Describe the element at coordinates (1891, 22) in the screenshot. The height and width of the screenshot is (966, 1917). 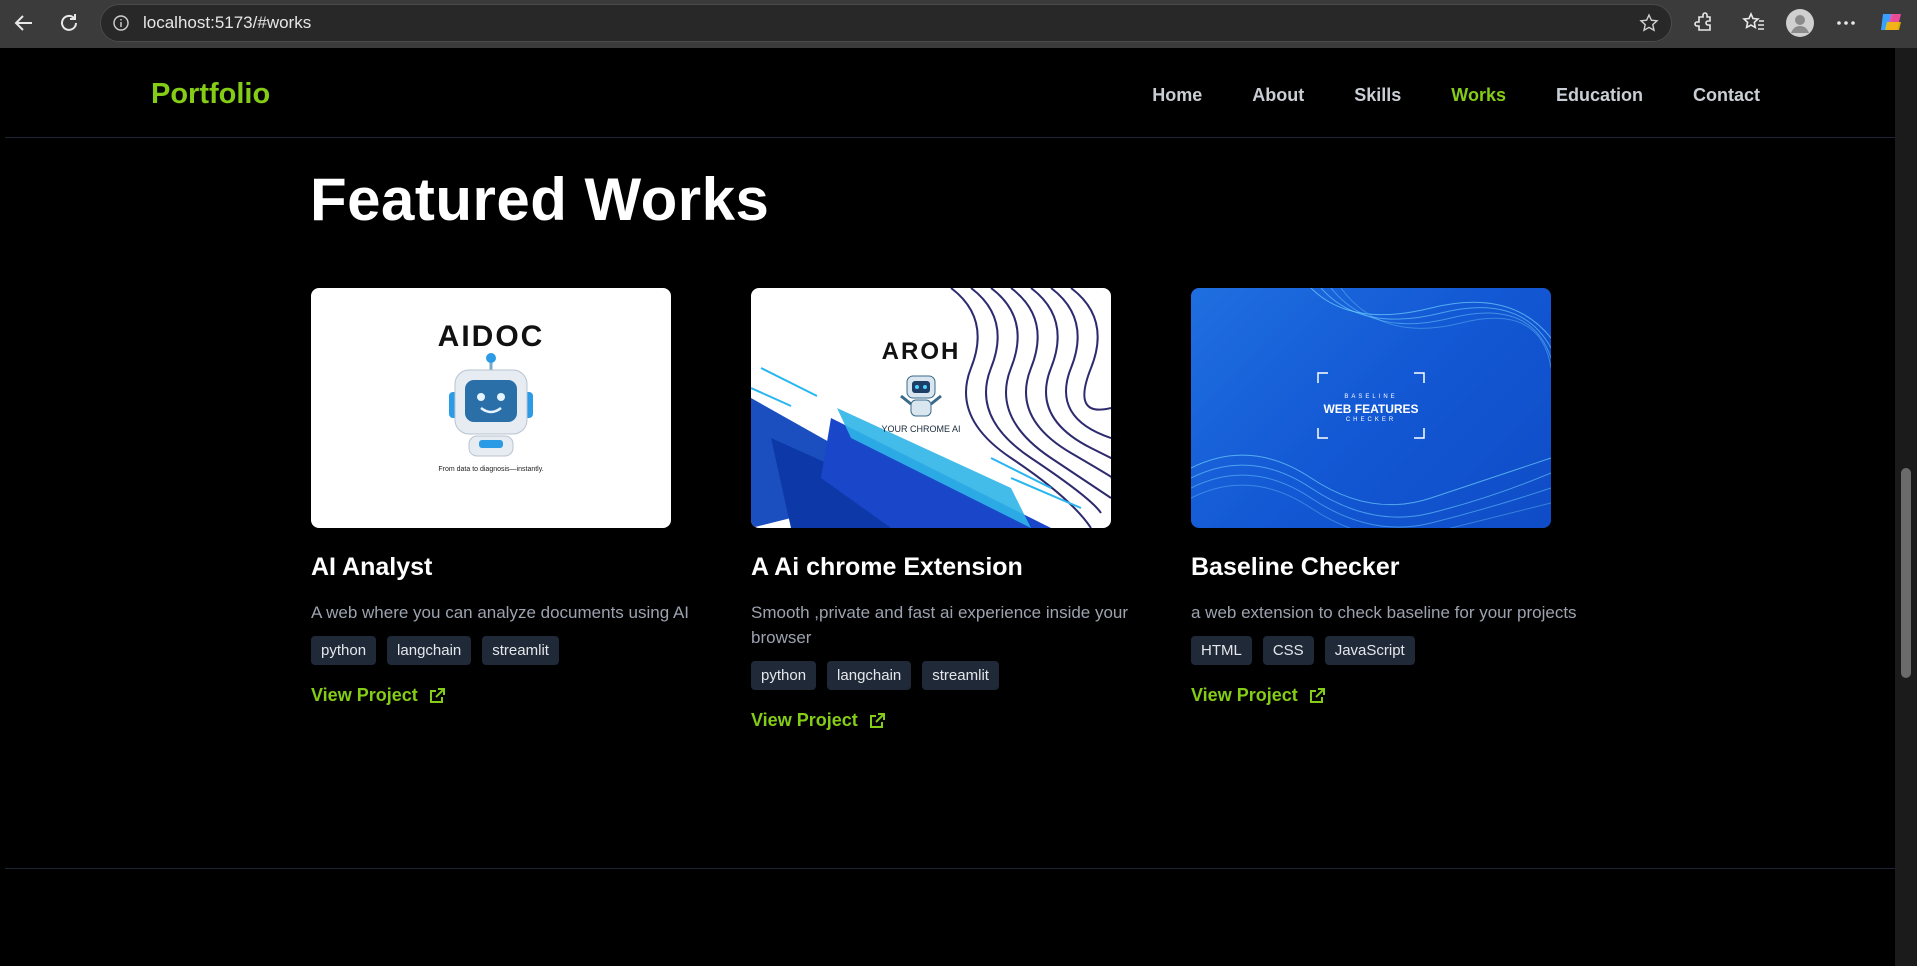
I see `copilot-icon` at that location.